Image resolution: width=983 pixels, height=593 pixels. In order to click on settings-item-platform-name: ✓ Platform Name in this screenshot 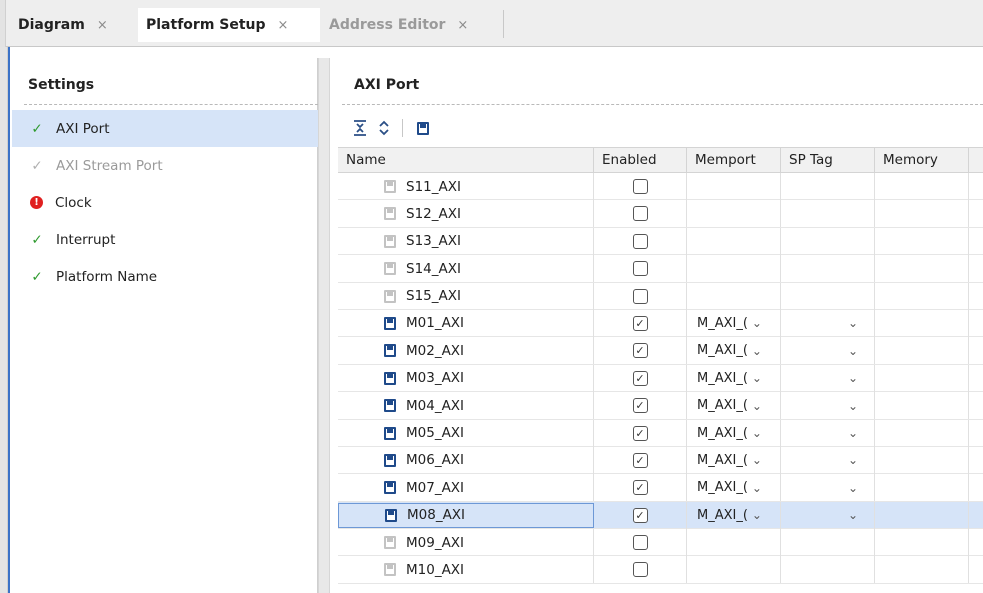, I will do `click(165, 276)`.